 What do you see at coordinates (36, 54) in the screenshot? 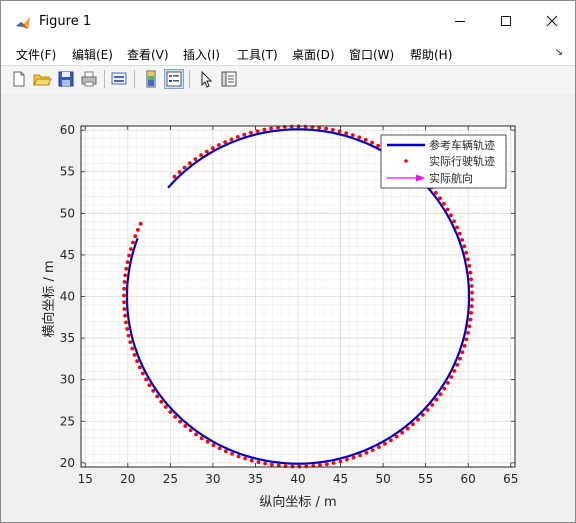
I see `menu-file: 文件(F)` at bounding box center [36, 54].